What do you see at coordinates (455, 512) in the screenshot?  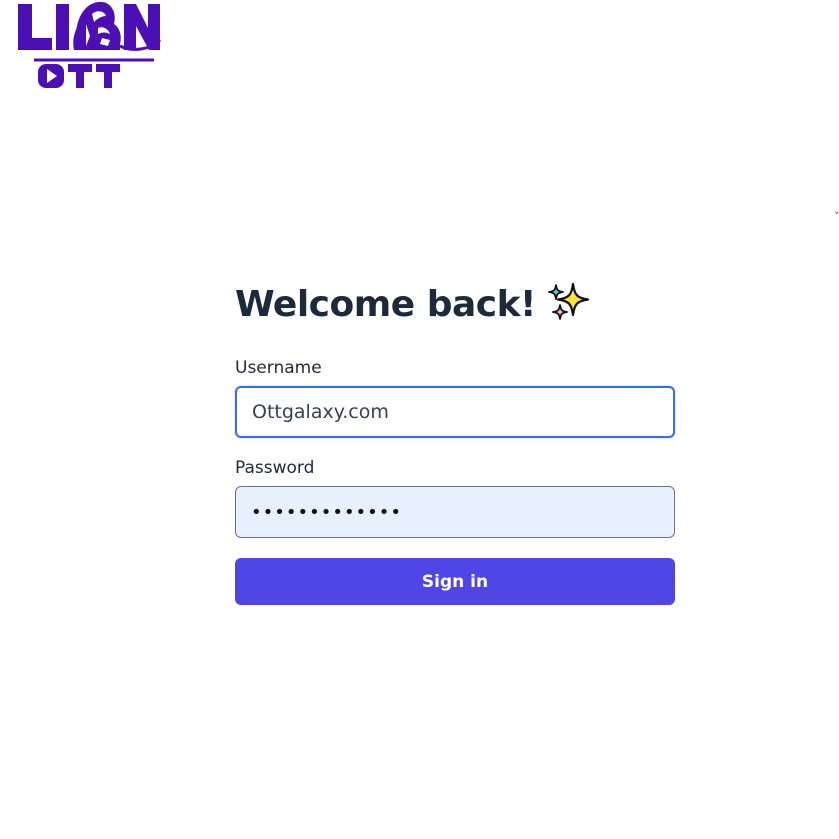 I see `password-input: •••••••••••••` at bounding box center [455, 512].